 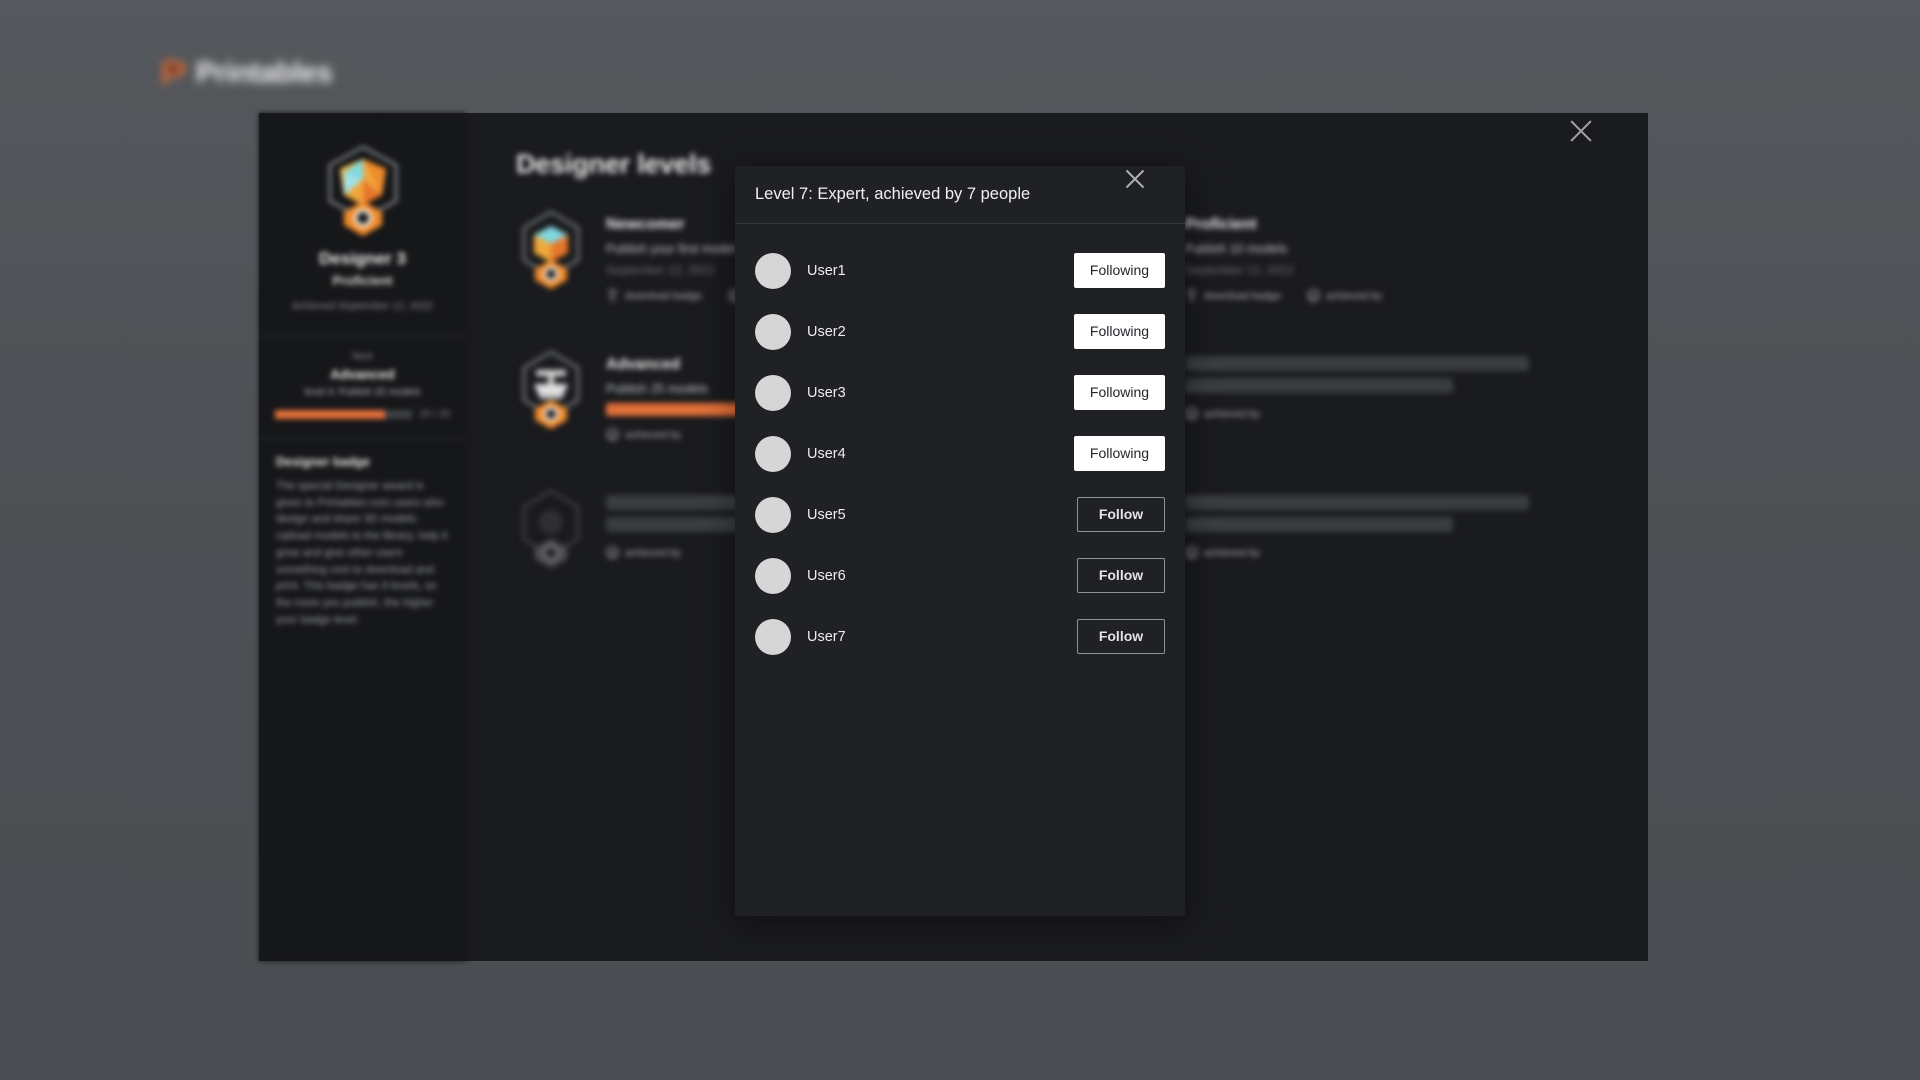 I want to click on user-row: User6 Follow, so click(x=960, y=575).